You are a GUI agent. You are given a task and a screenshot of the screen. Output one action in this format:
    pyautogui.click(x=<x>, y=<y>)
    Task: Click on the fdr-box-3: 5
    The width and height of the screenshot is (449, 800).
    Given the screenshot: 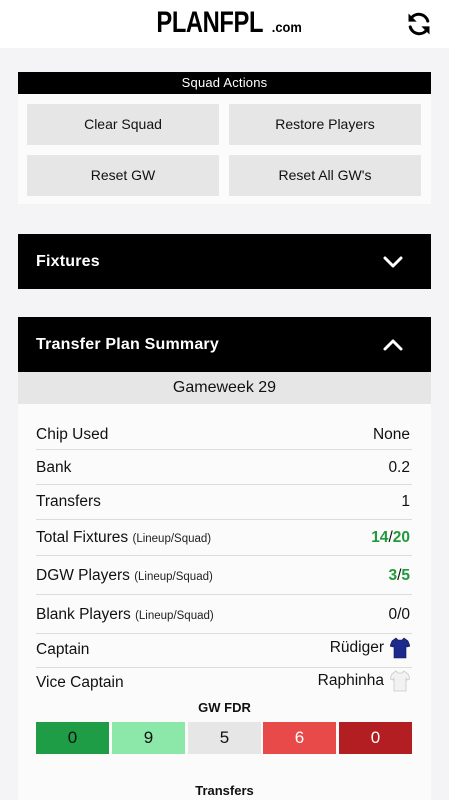 What is the action you would take?
    pyautogui.click(x=224, y=738)
    